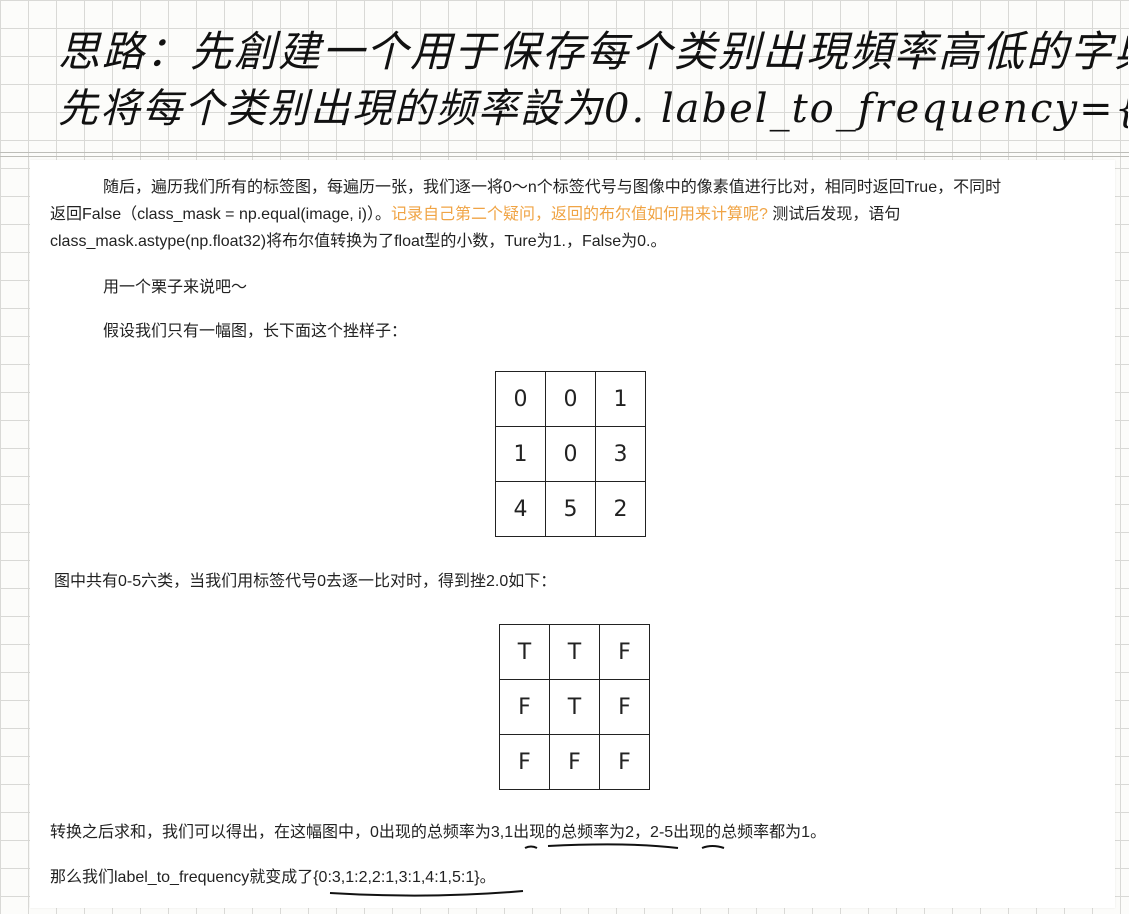 This screenshot has width=1129, height=914. Describe the element at coordinates (527, 870) in the screenshot. I see `handwritten-underlines` at that location.